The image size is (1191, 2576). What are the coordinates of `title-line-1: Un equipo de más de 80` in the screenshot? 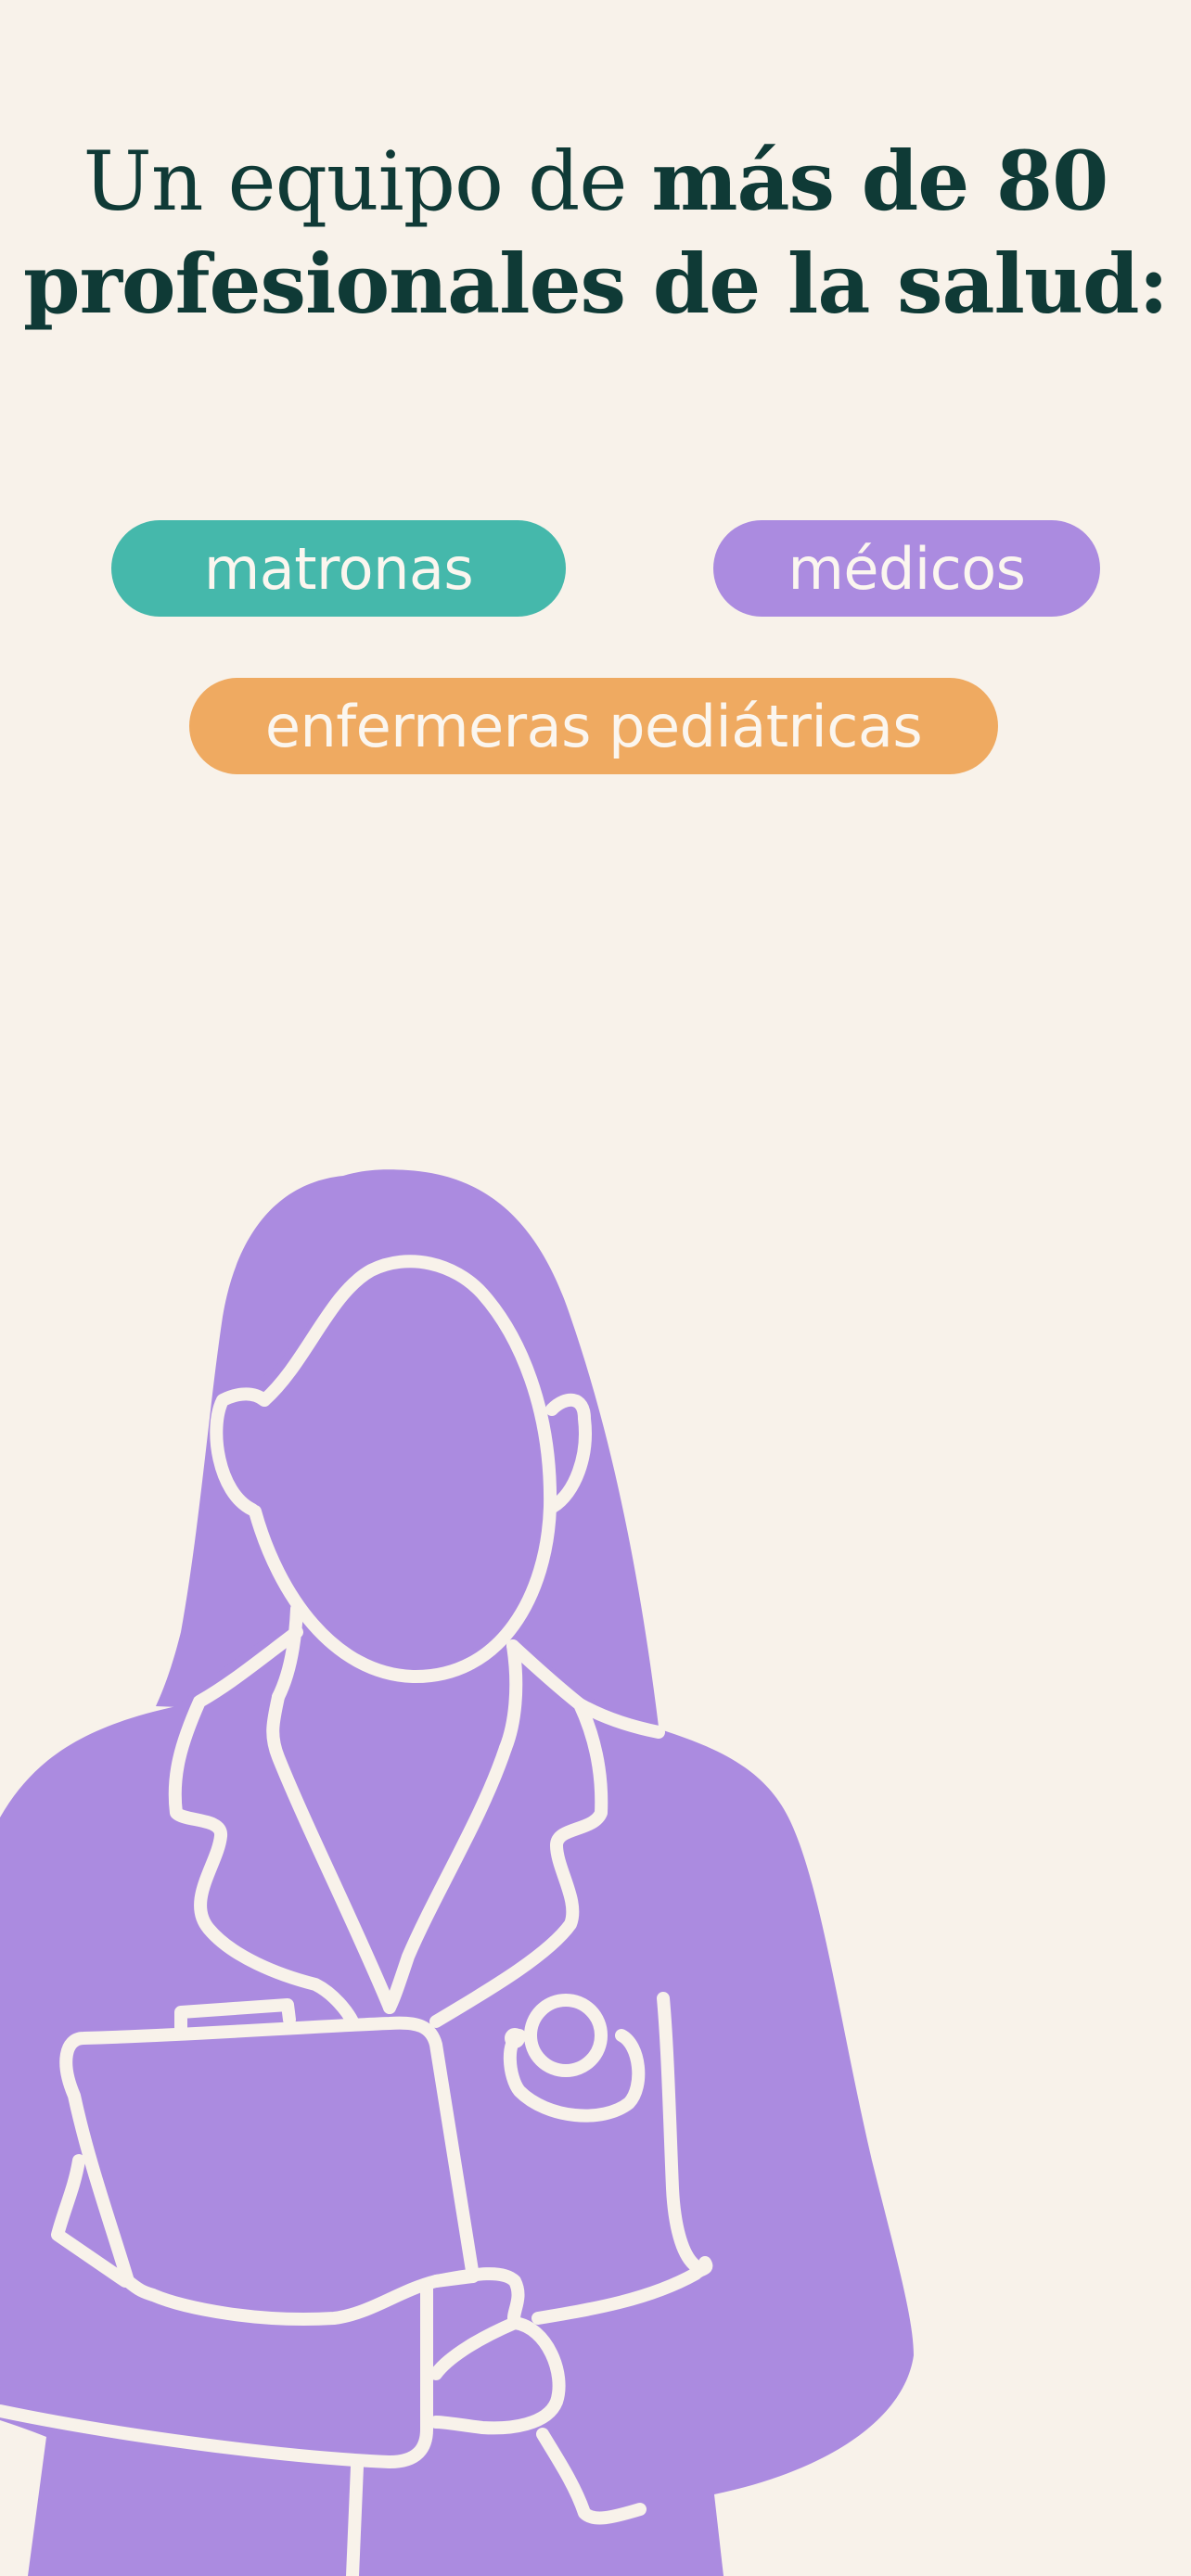 It's located at (595, 181).